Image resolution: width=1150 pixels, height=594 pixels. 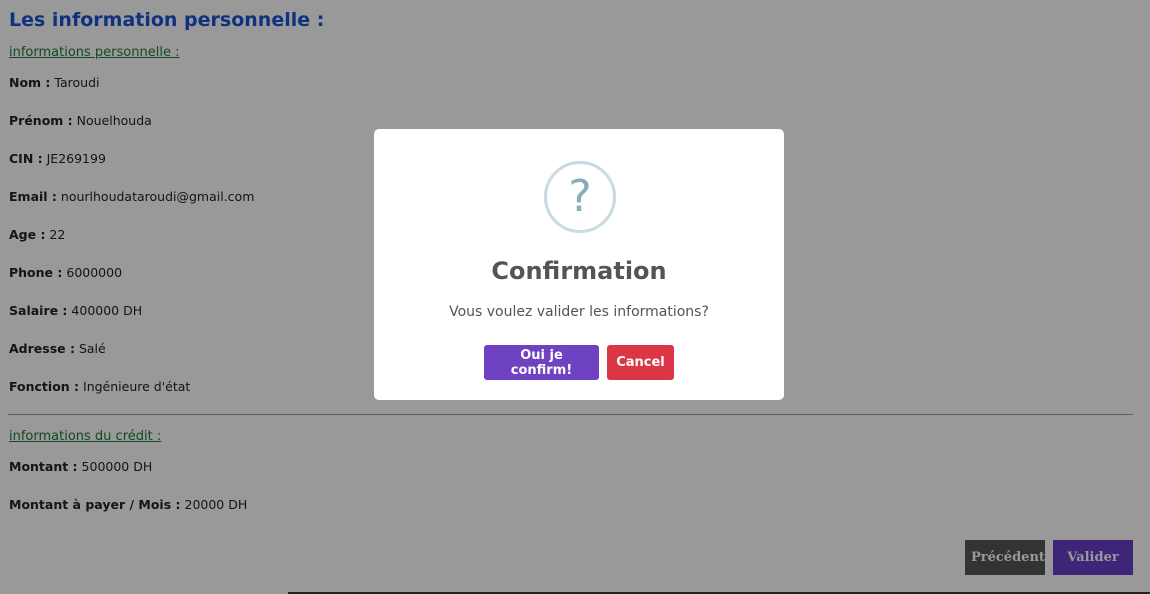 What do you see at coordinates (579, 271) in the screenshot?
I see `dialog-title: Confirmation` at bounding box center [579, 271].